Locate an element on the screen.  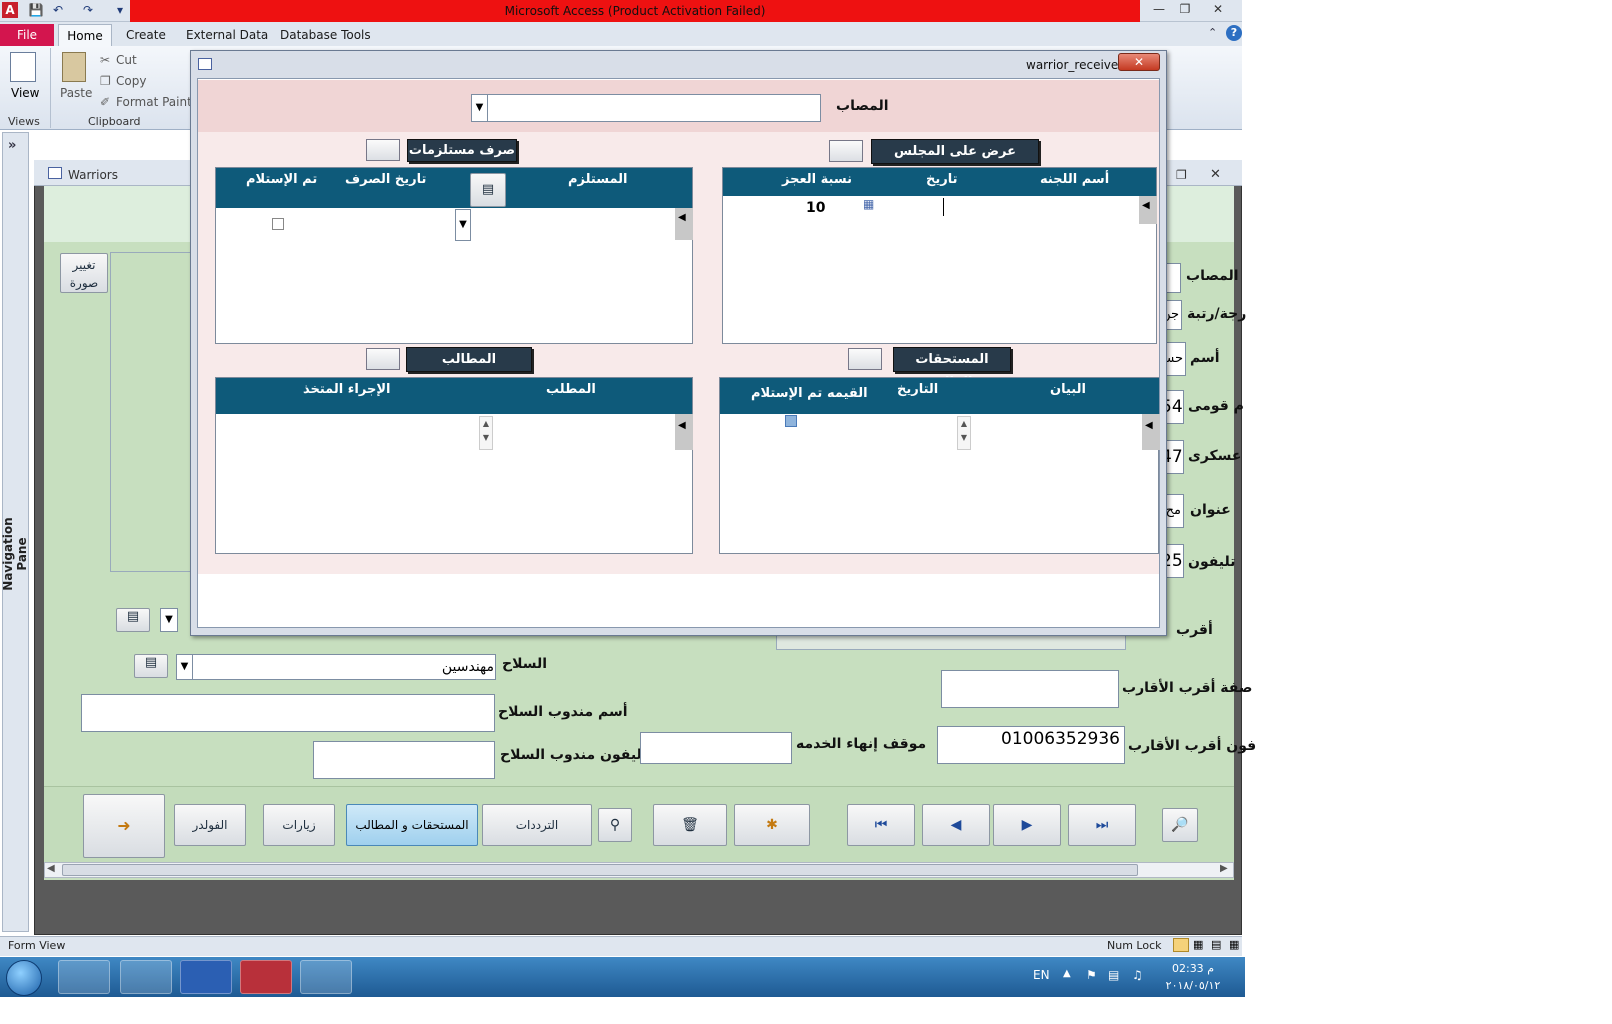
scroll-left-icon: ◀ is located at coordinates (51, 868).